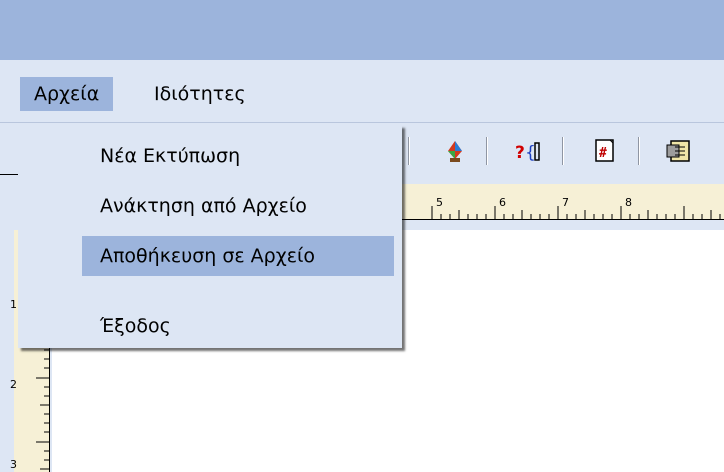 The image size is (724, 472). What do you see at coordinates (238, 256) in the screenshot?
I see `menu-item-save-to-file: Αποθήκευση σε Αρχείο` at bounding box center [238, 256].